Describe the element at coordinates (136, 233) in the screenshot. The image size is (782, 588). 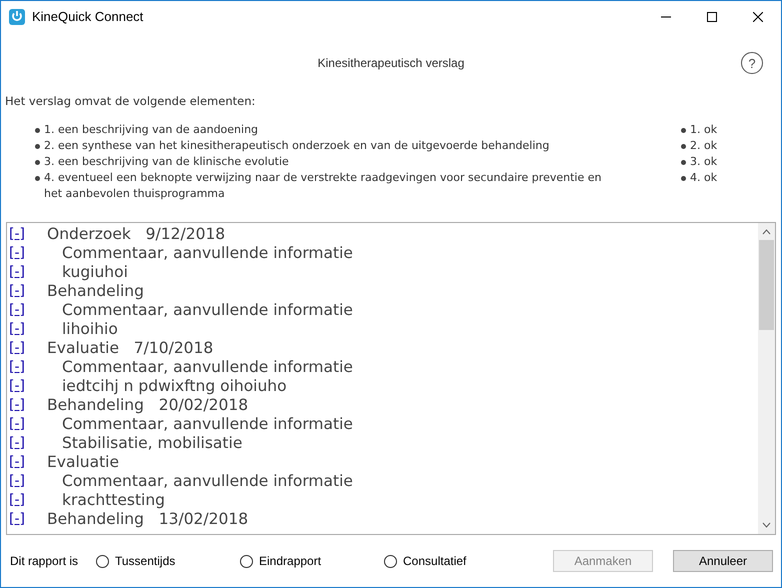
I see `tree-item: Onderzoek 9/12/2018` at that location.